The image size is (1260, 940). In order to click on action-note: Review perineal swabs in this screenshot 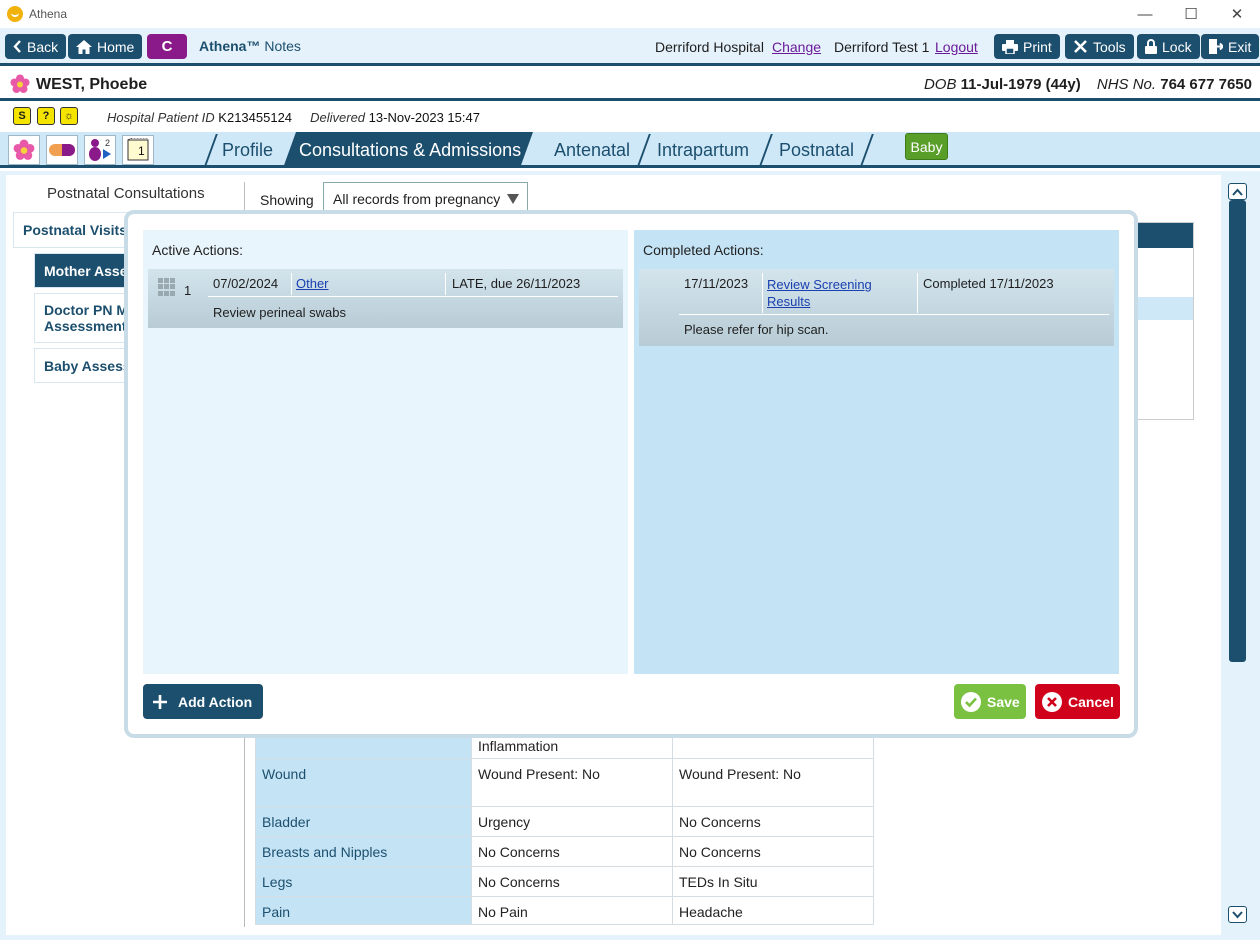, I will do `click(279, 312)`.